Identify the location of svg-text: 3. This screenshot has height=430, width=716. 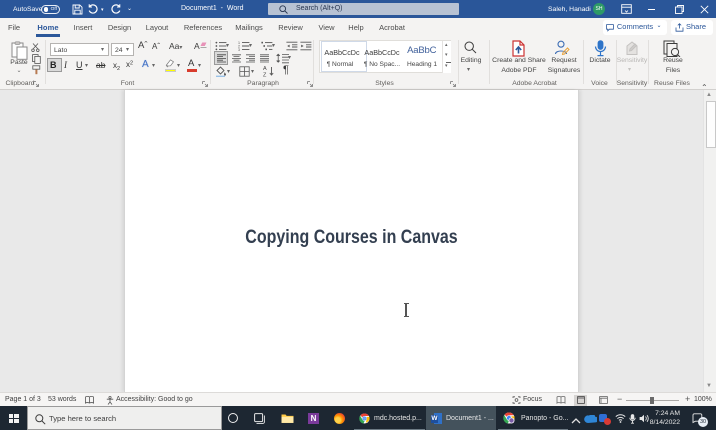
(239, 49).